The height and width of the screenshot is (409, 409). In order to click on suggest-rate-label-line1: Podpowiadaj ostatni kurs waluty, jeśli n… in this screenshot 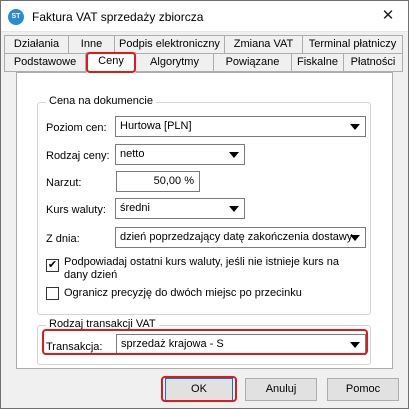, I will do `click(201, 262)`.